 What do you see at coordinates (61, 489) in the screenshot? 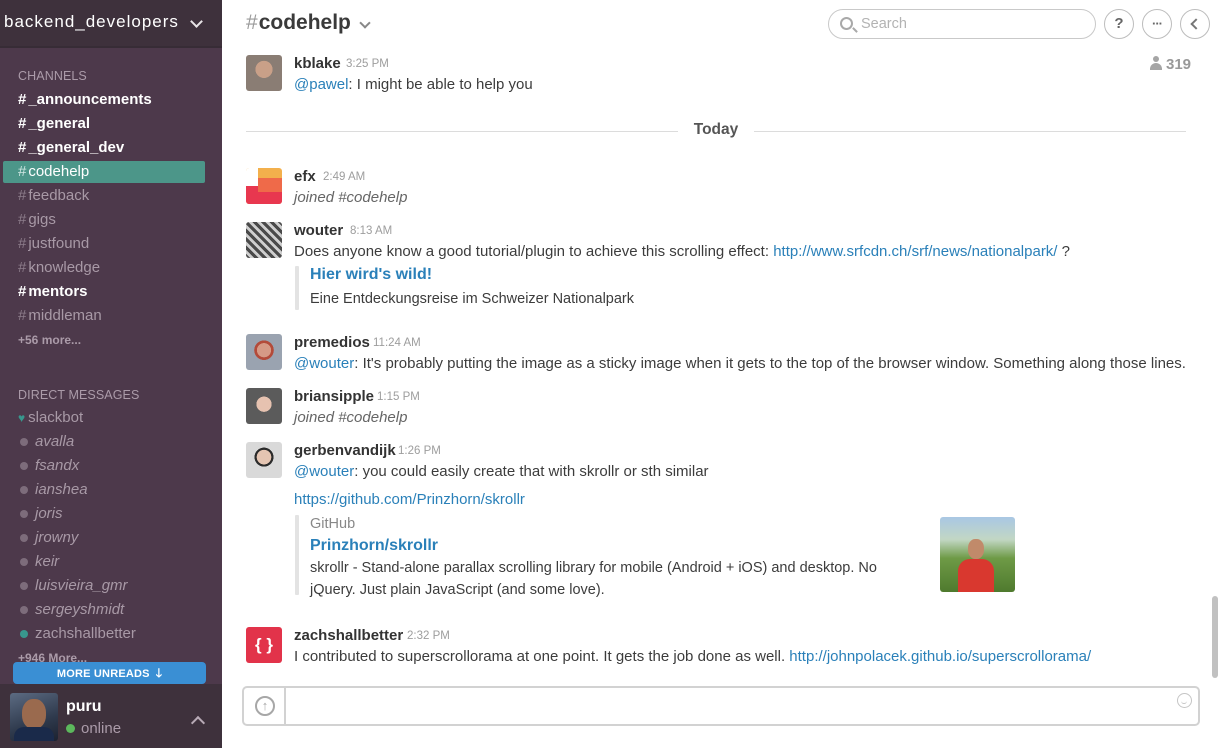
I see `dm-label: ianshea` at bounding box center [61, 489].